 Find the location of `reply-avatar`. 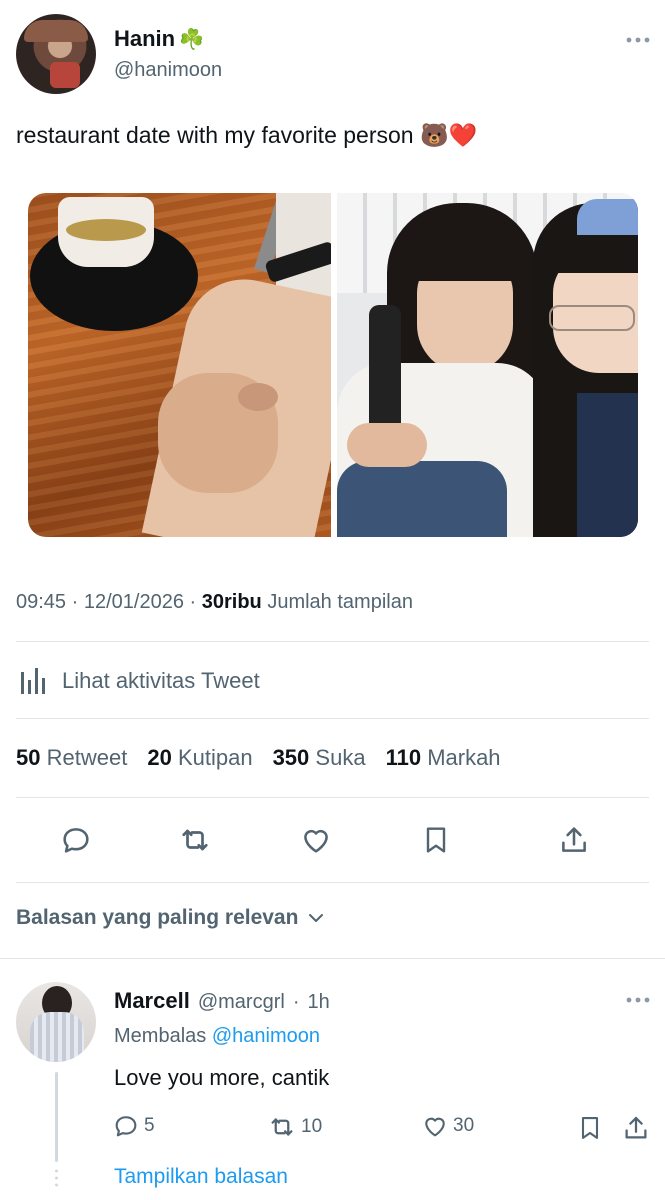

reply-avatar is located at coordinates (56, 1022).